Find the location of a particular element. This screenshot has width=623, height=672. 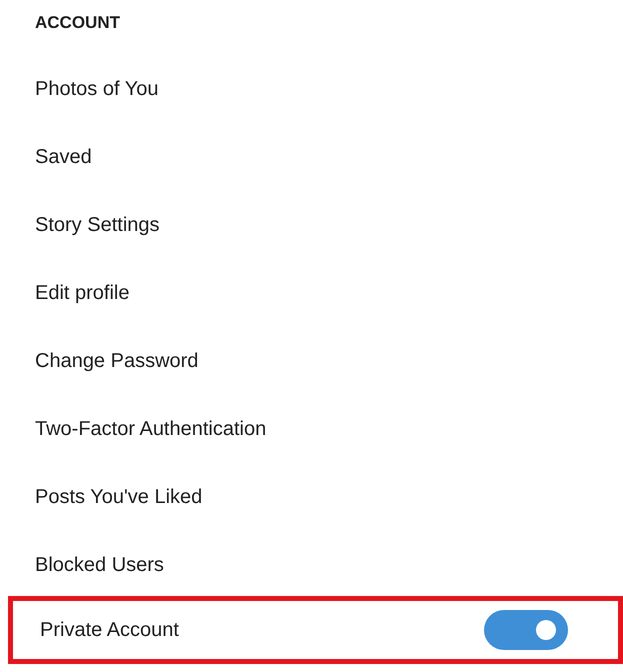

section-heading: ACCOUNT is located at coordinates (77, 22).